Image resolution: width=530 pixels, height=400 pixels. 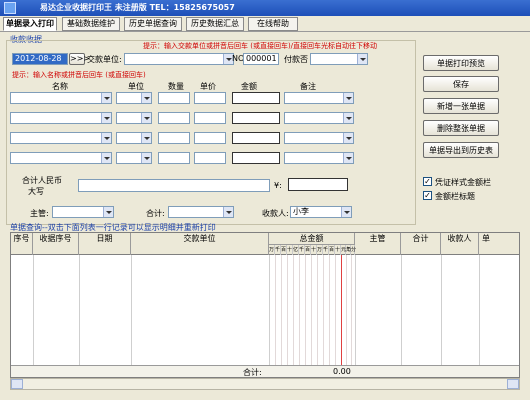 I want to click on amount-decimal-line, so click(x=341, y=316).